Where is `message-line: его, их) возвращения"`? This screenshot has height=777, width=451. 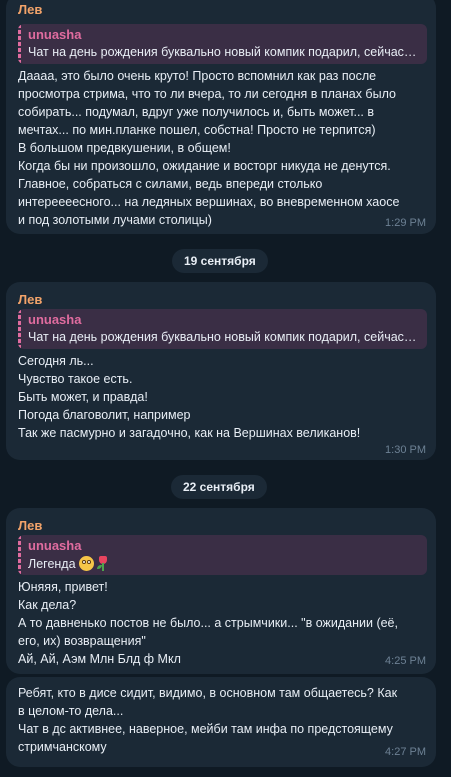 message-line: его, их) возвращения" is located at coordinates (82, 641).